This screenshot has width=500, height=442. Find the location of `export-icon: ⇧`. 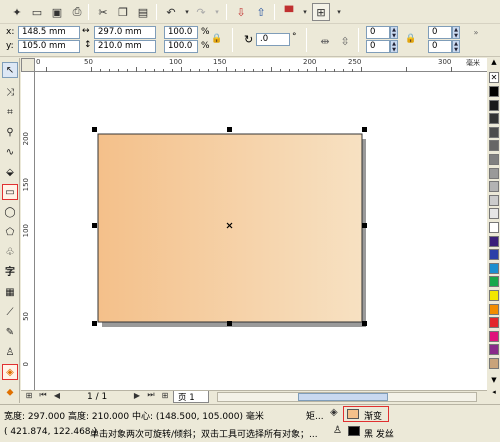

export-icon: ⇧ is located at coordinates (261, 12).